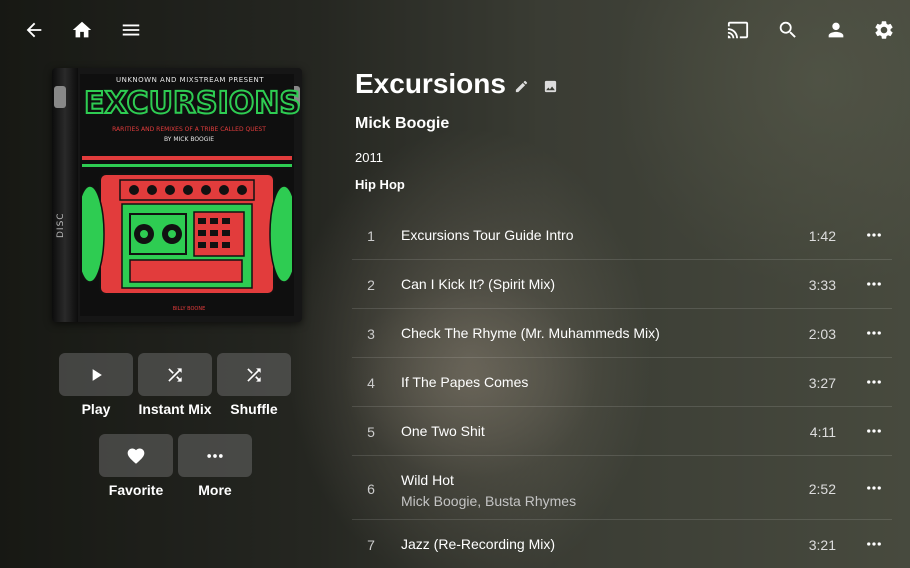 Image resolution: width=910 pixels, height=568 pixels. What do you see at coordinates (371, 545) in the screenshot?
I see `track-number: 7` at bounding box center [371, 545].